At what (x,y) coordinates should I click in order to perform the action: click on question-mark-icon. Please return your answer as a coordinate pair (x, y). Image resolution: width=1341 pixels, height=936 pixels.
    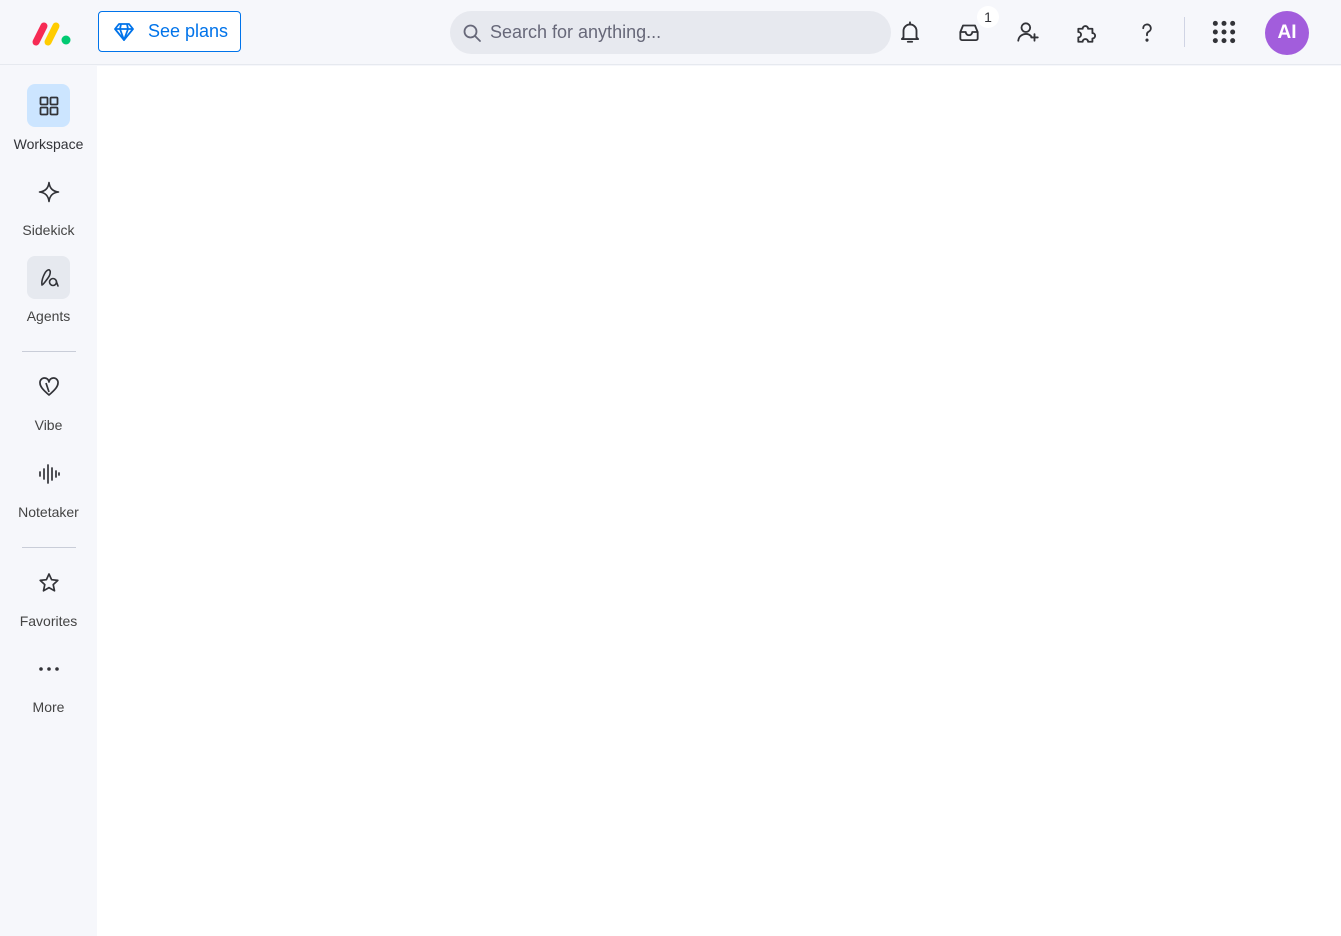
    Looking at the image, I should click on (1147, 32).